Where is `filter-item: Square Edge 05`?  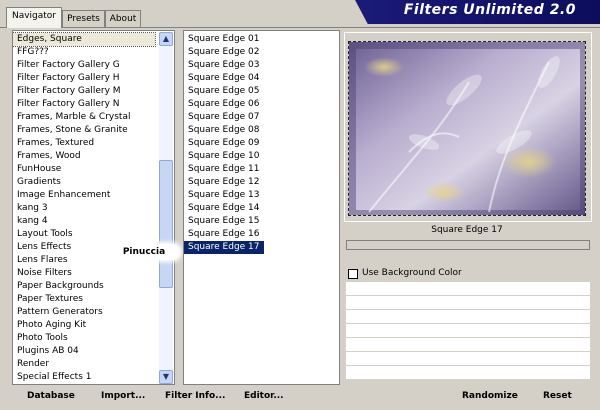
filter-item: Square Edge 05 is located at coordinates (261, 91).